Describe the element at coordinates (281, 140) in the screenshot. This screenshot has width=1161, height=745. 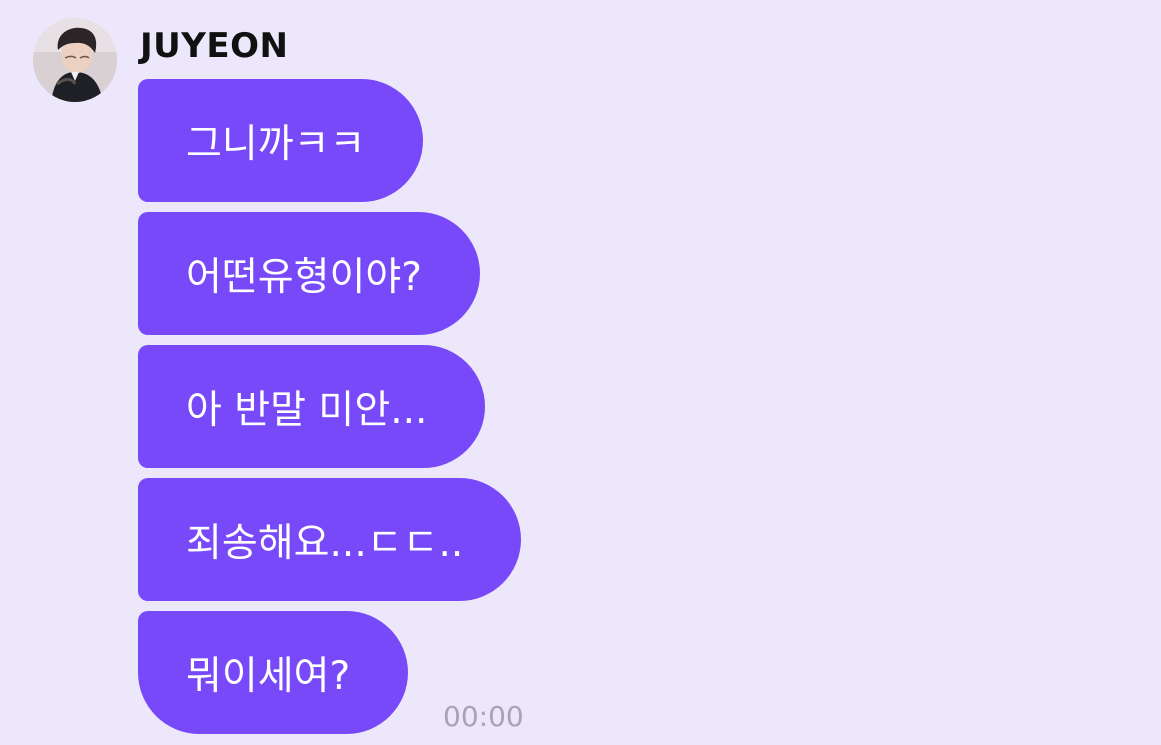
I see `message-bubble: 그니까ㅋㅋ` at that location.